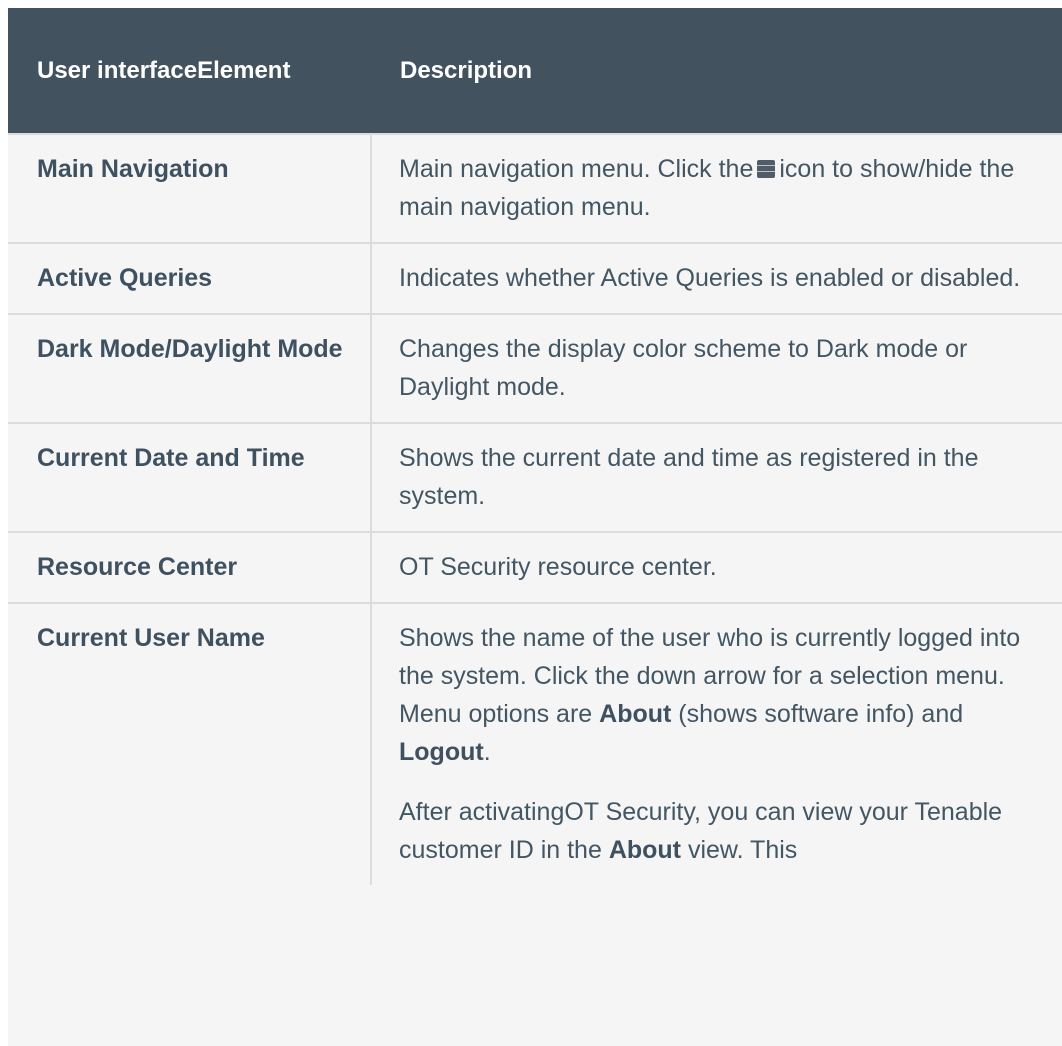  What do you see at coordinates (190, 743) in the screenshot?
I see `row-element-name: Current User Name` at bounding box center [190, 743].